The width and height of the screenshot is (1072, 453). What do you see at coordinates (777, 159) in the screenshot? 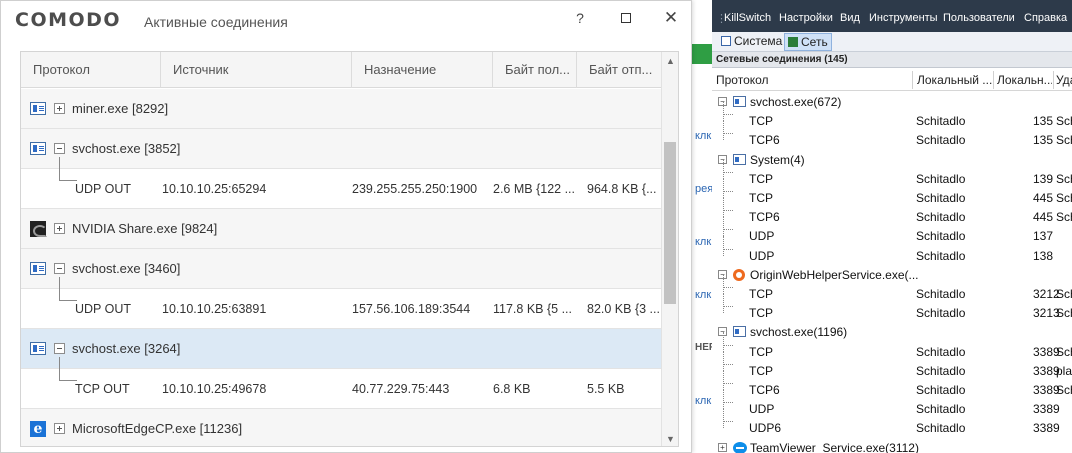
I see `group-name: System(4)` at bounding box center [777, 159].